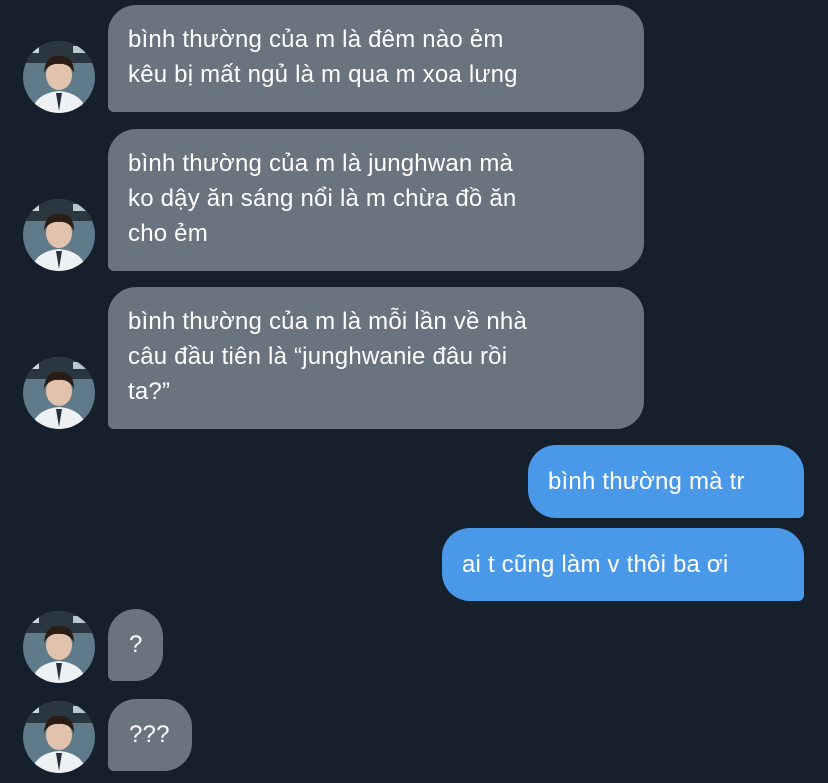 The width and height of the screenshot is (828, 783). I want to click on outgoing-message-bubble: ai t cũng làm v thôi ba ơi, so click(623, 564).